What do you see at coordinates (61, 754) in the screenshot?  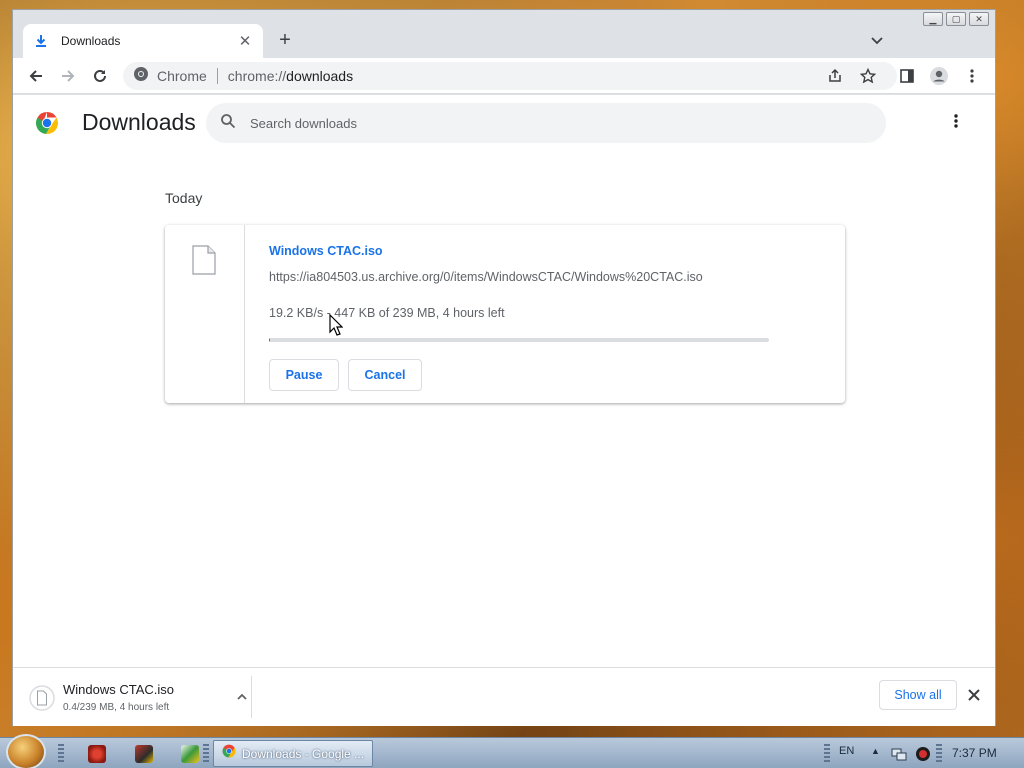 I see `taskbar-grip` at bounding box center [61, 754].